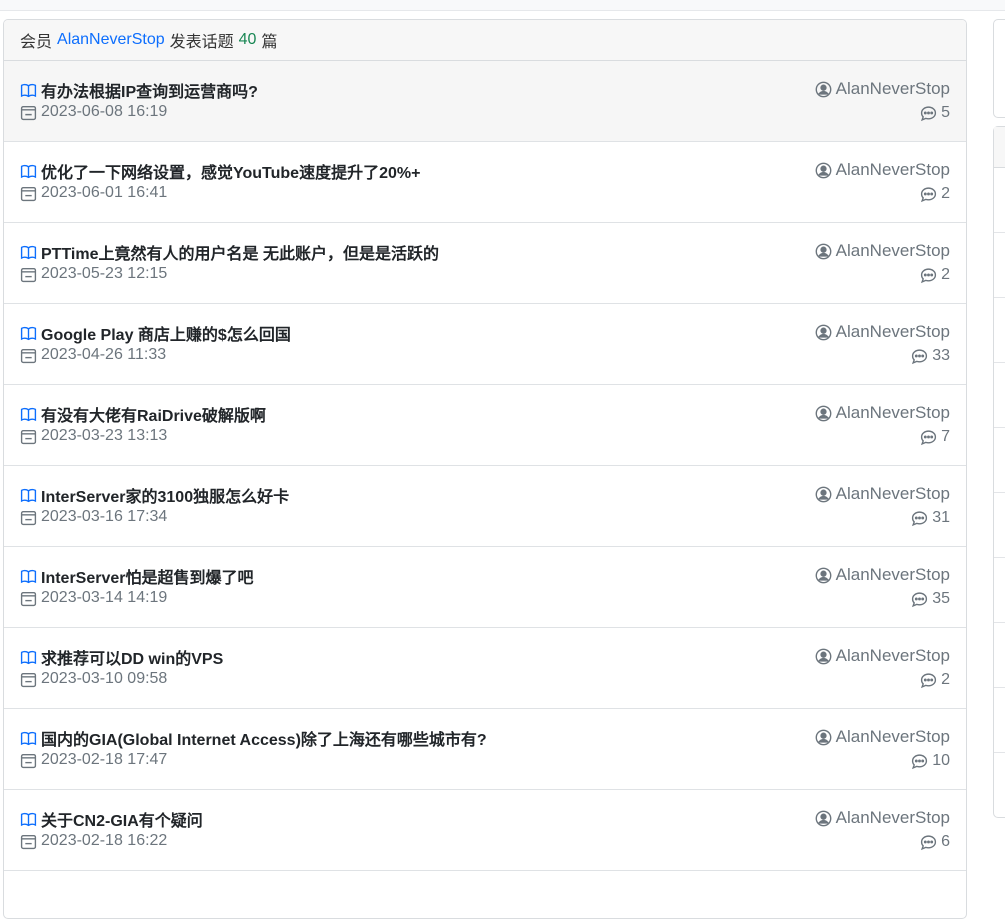 This screenshot has width=1005, height=919. What do you see at coordinates (155, 333) in the screenshot?
I see `topic-title-link: Google Play 商店上赚的$怎么回国` at bounding box center [155, 333].